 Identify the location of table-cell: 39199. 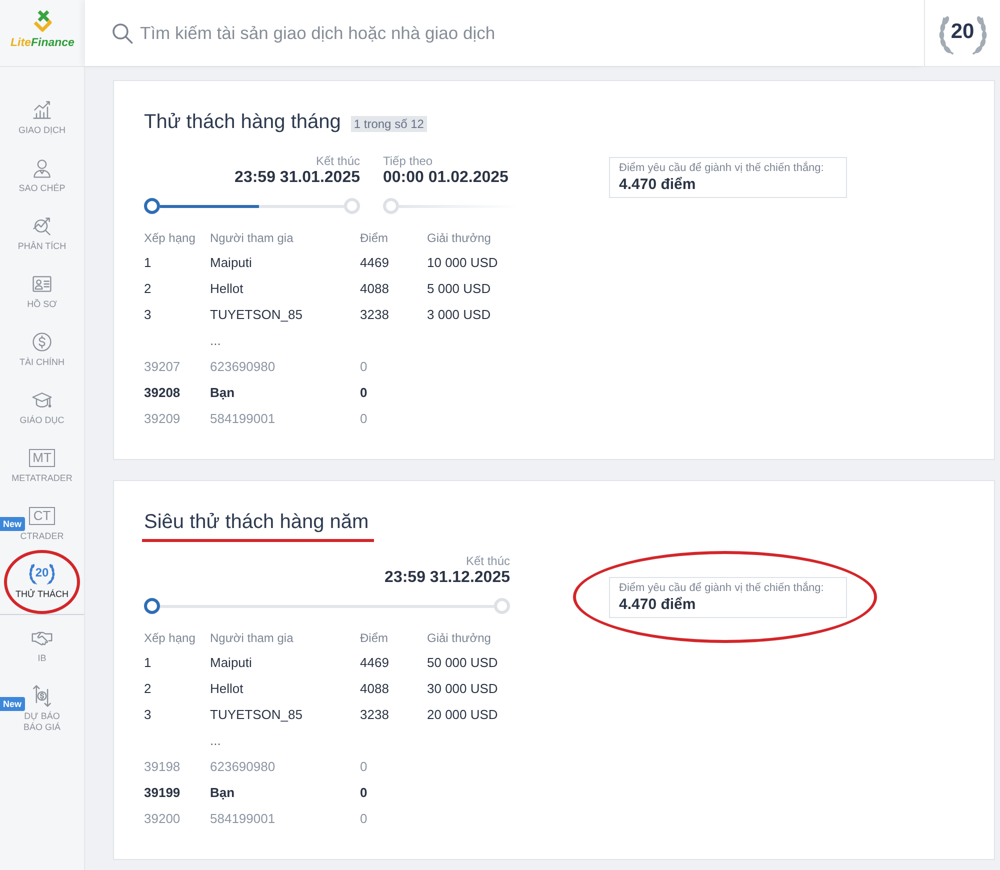
(162, 793).